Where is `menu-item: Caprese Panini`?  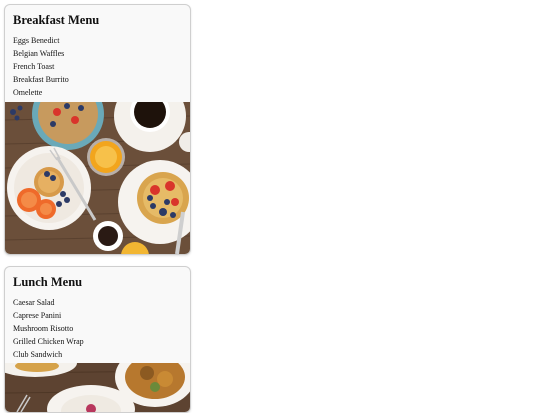
menu-item: Caprese Panini is located at coordinates (37, 315).